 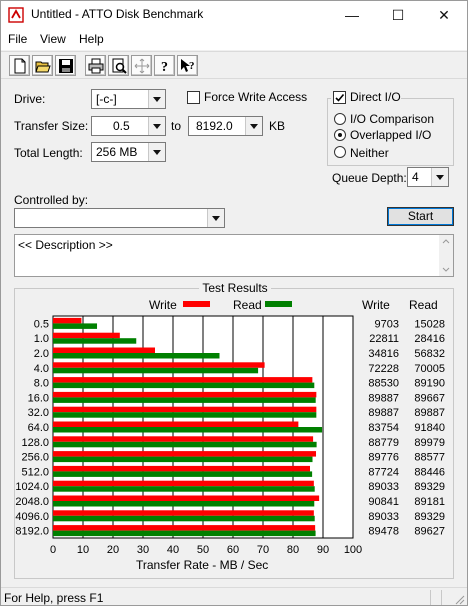 I want to click on read-value: 89627, so click(x=429, y=532).